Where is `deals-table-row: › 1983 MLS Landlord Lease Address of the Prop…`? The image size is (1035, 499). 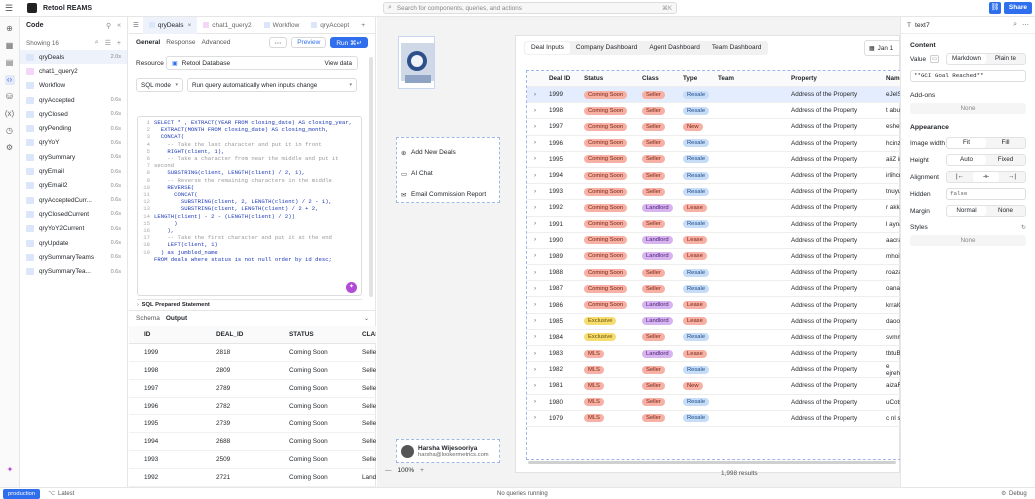 deals-table-row: › 1983 MLS Landlord Lease Address of the Prop… is located at coordinates (716, 354).